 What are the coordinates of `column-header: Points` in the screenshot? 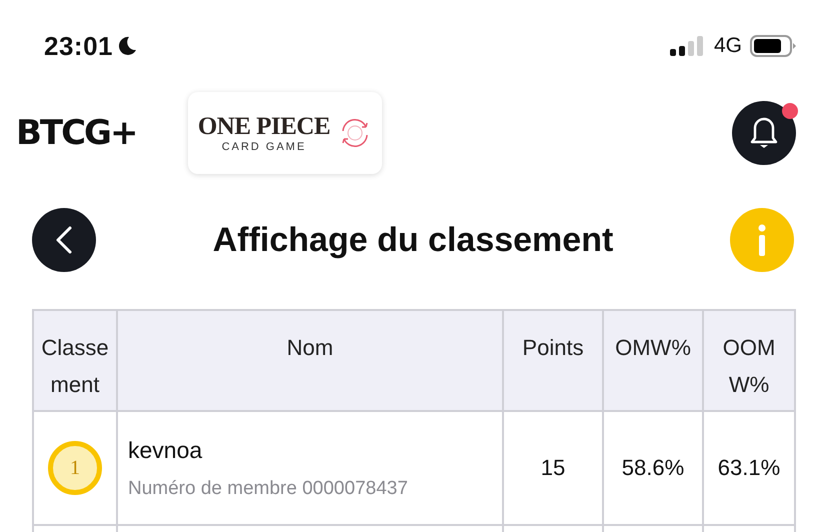 It's located at (554, 361).